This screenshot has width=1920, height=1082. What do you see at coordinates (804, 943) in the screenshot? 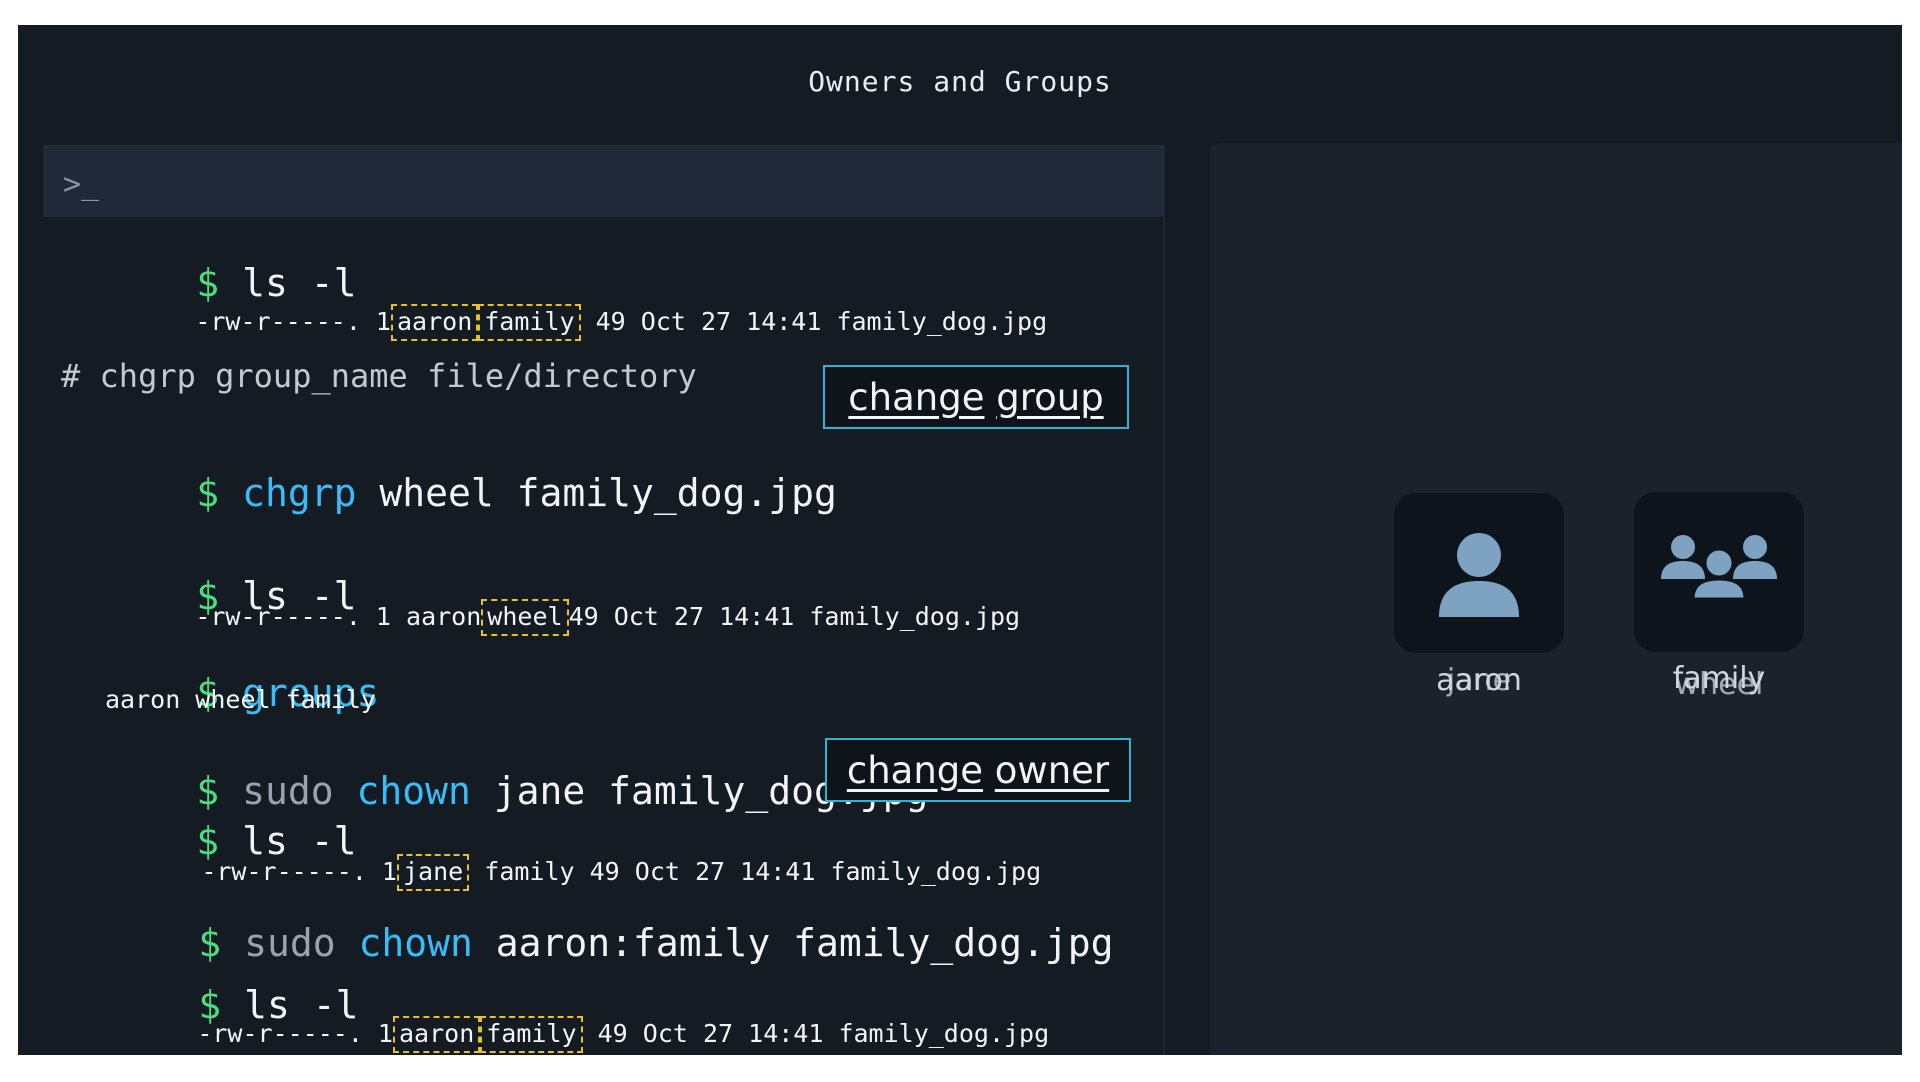
I see `command-args: aaron:family family_dog.jpg` at bounding box center [804, 943].